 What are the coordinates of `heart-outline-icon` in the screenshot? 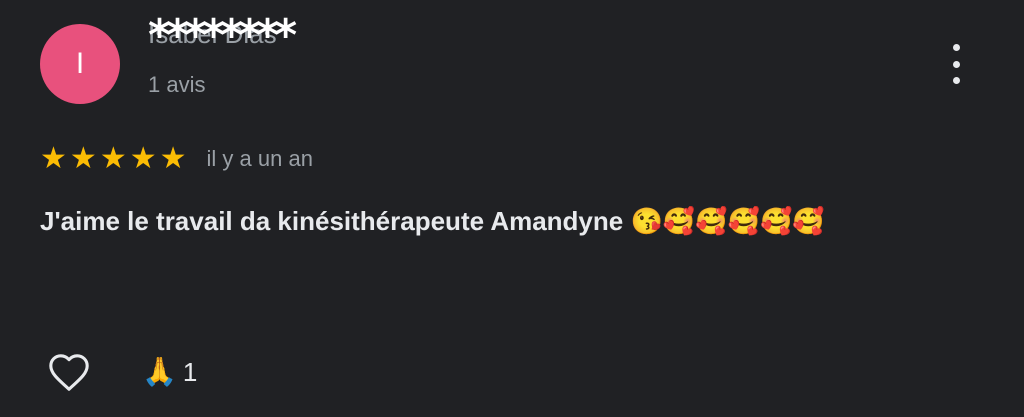 It's located at (69, 372).